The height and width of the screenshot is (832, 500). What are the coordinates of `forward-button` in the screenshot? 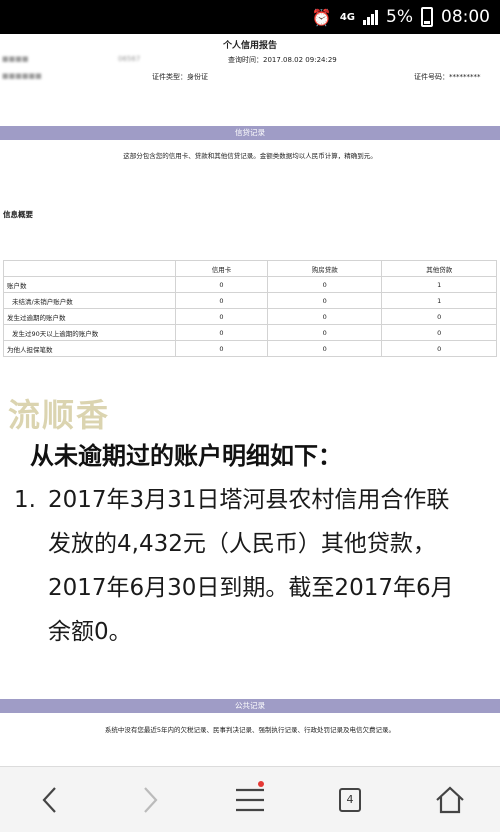 It's located at (150, 800).